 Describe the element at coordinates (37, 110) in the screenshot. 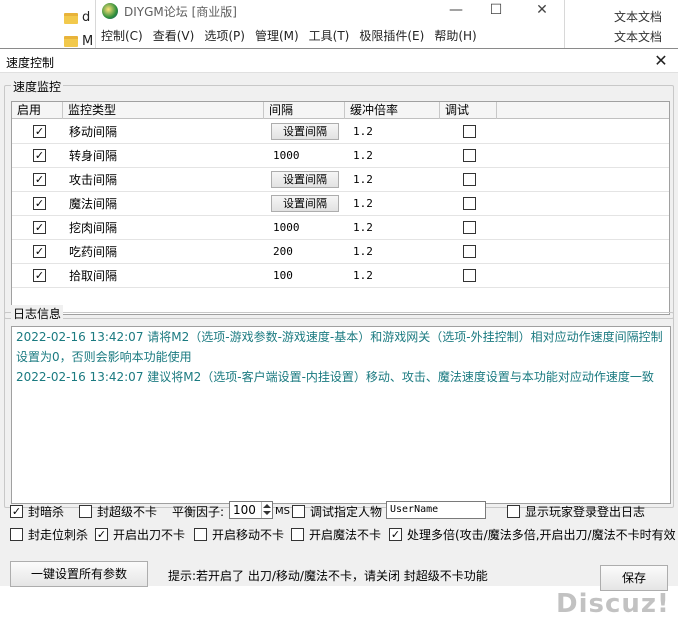

I see `column-header-enabled: 启用` at that location.